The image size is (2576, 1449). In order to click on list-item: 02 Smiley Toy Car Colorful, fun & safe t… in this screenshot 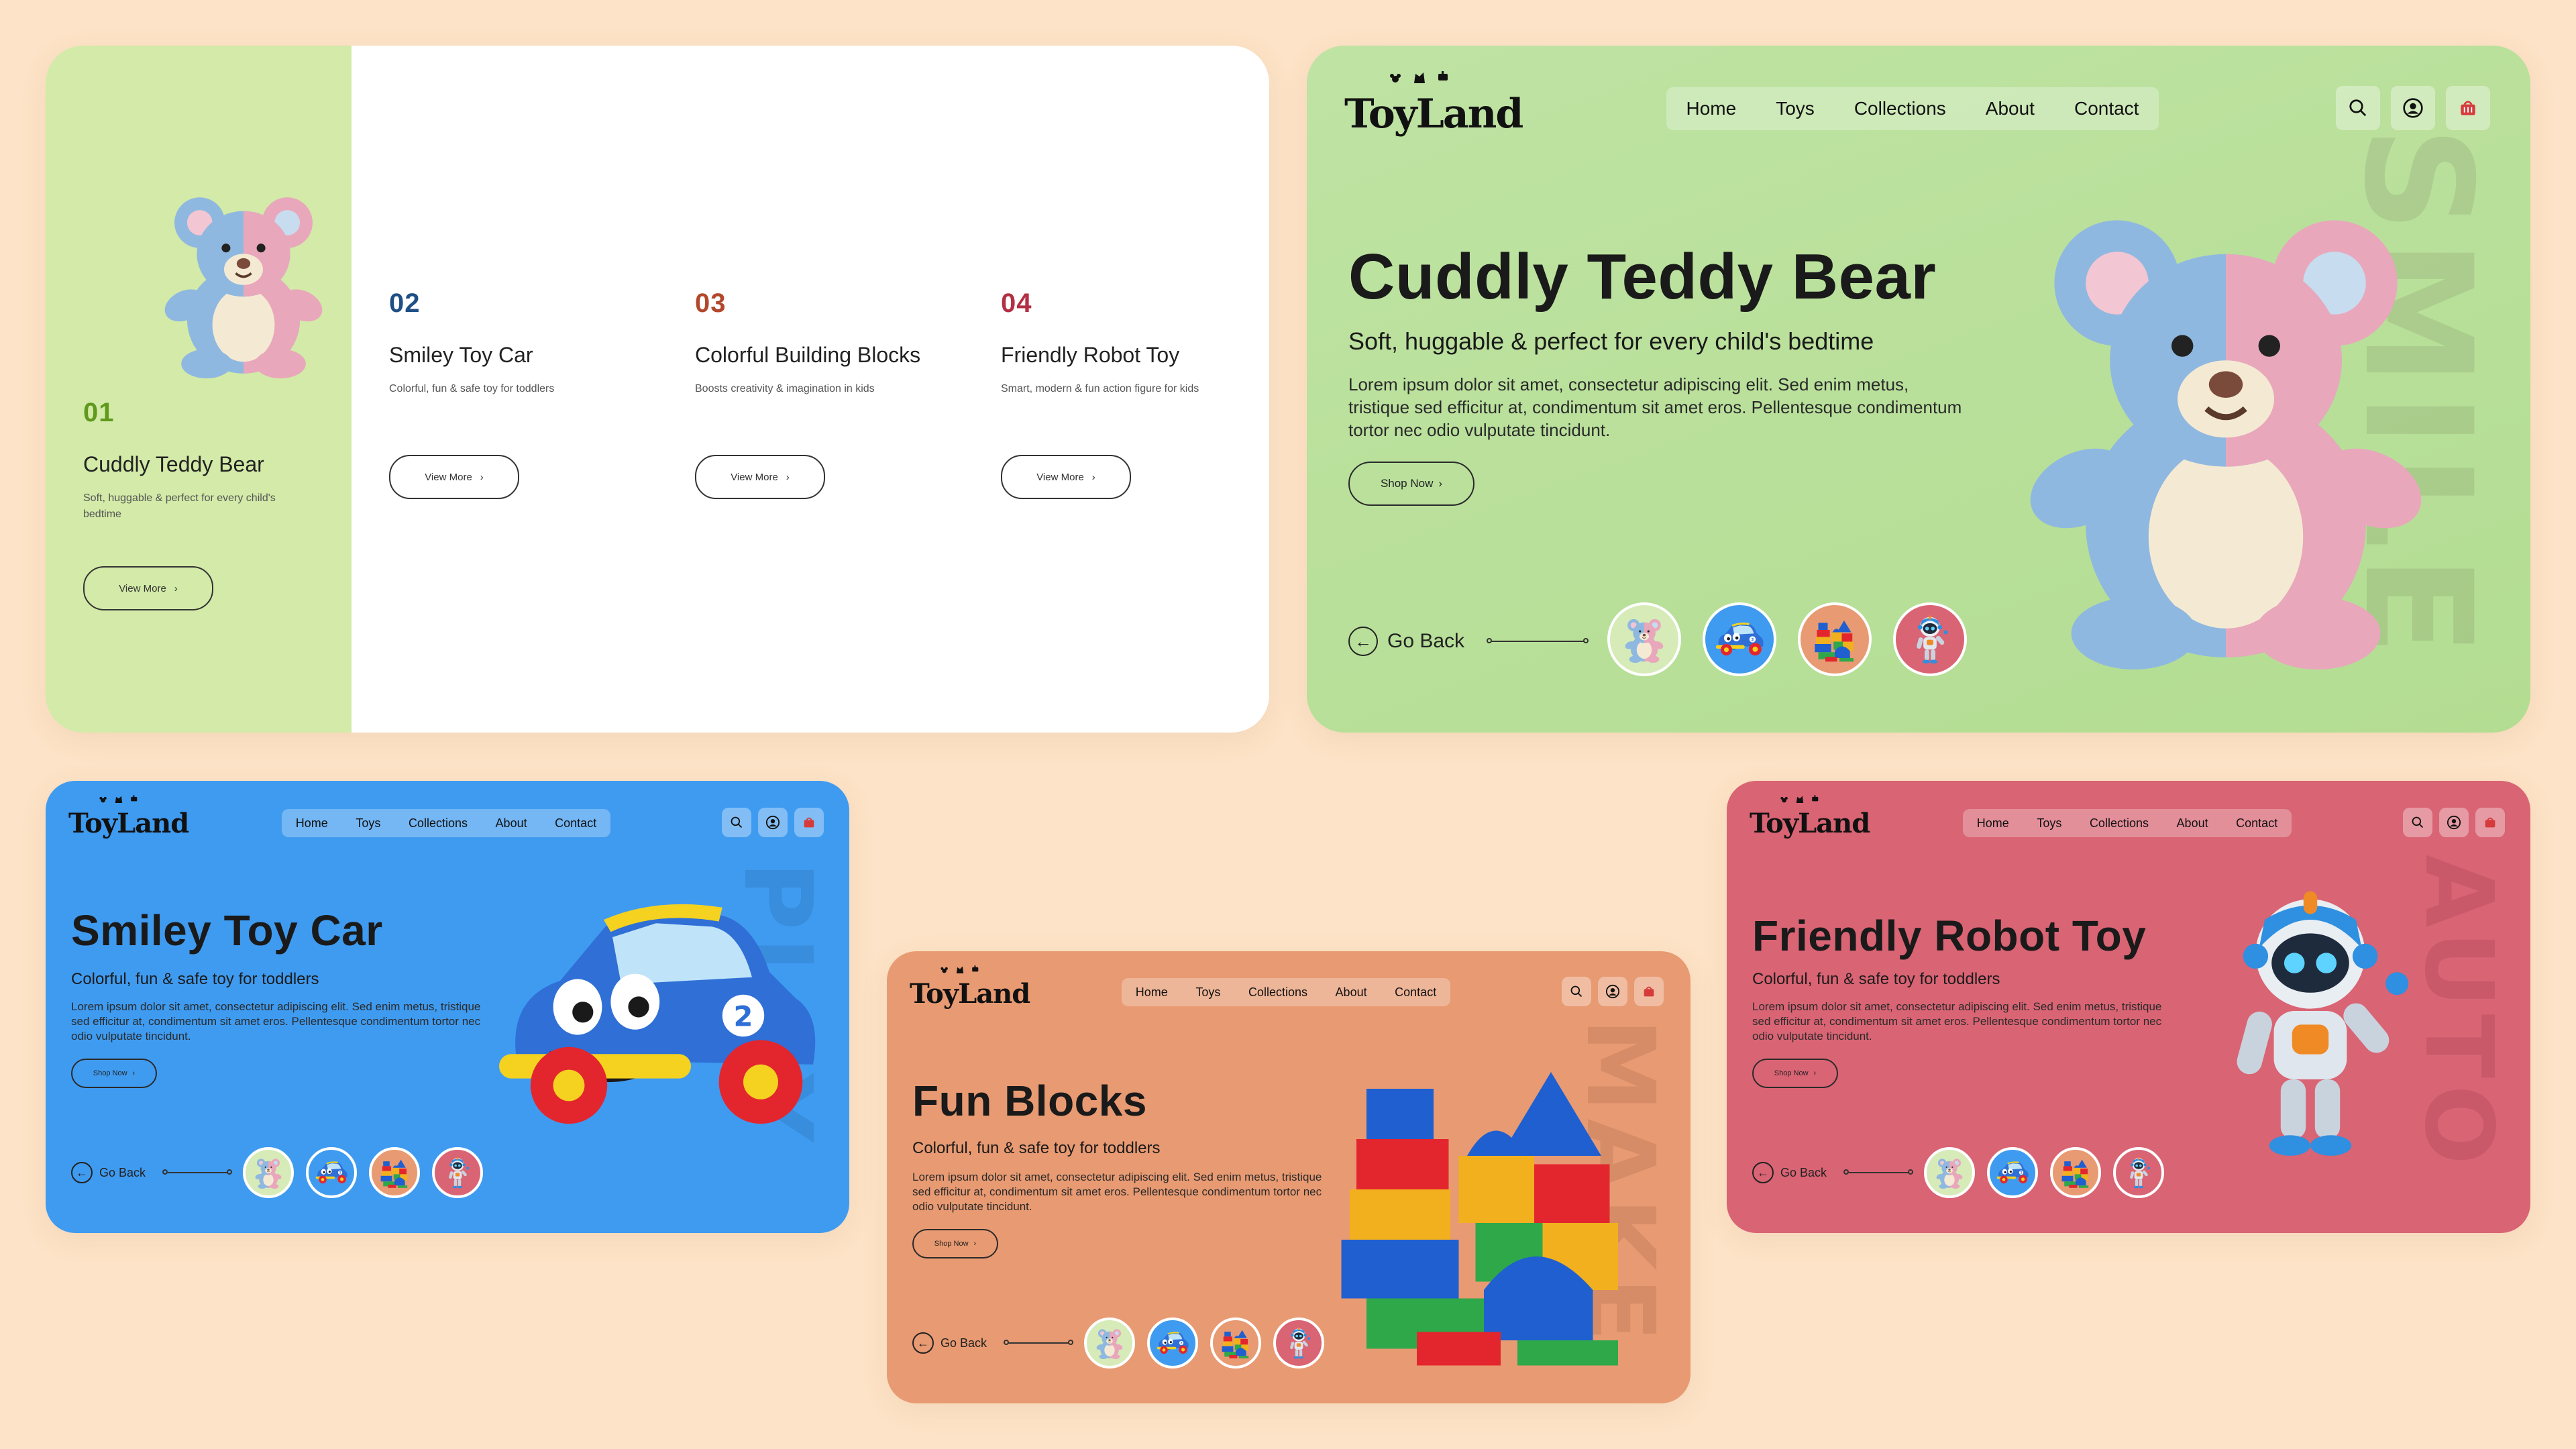, I will do `click(489, 342)`.